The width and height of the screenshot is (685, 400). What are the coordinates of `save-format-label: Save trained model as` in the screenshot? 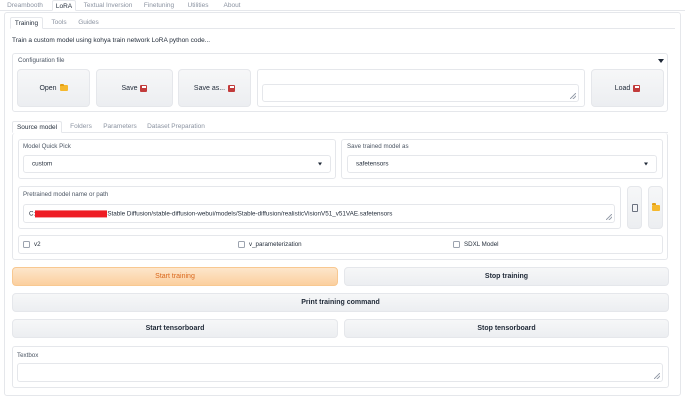 It's located at (378, 146).